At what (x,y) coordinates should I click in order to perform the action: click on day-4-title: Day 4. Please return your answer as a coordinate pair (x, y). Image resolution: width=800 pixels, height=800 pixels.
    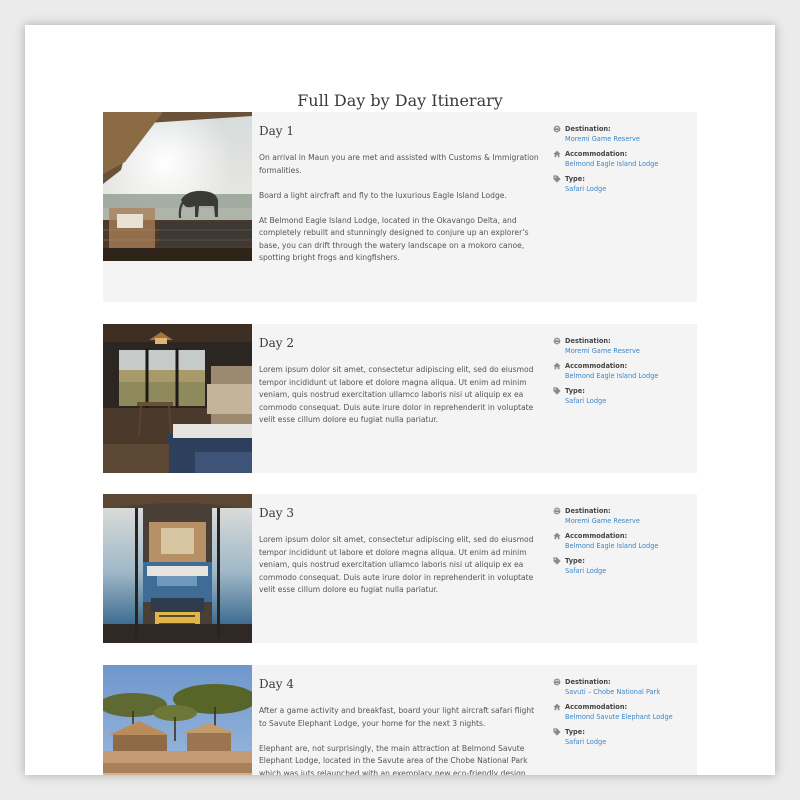
    Looking at the image, I should click on (277, 684).